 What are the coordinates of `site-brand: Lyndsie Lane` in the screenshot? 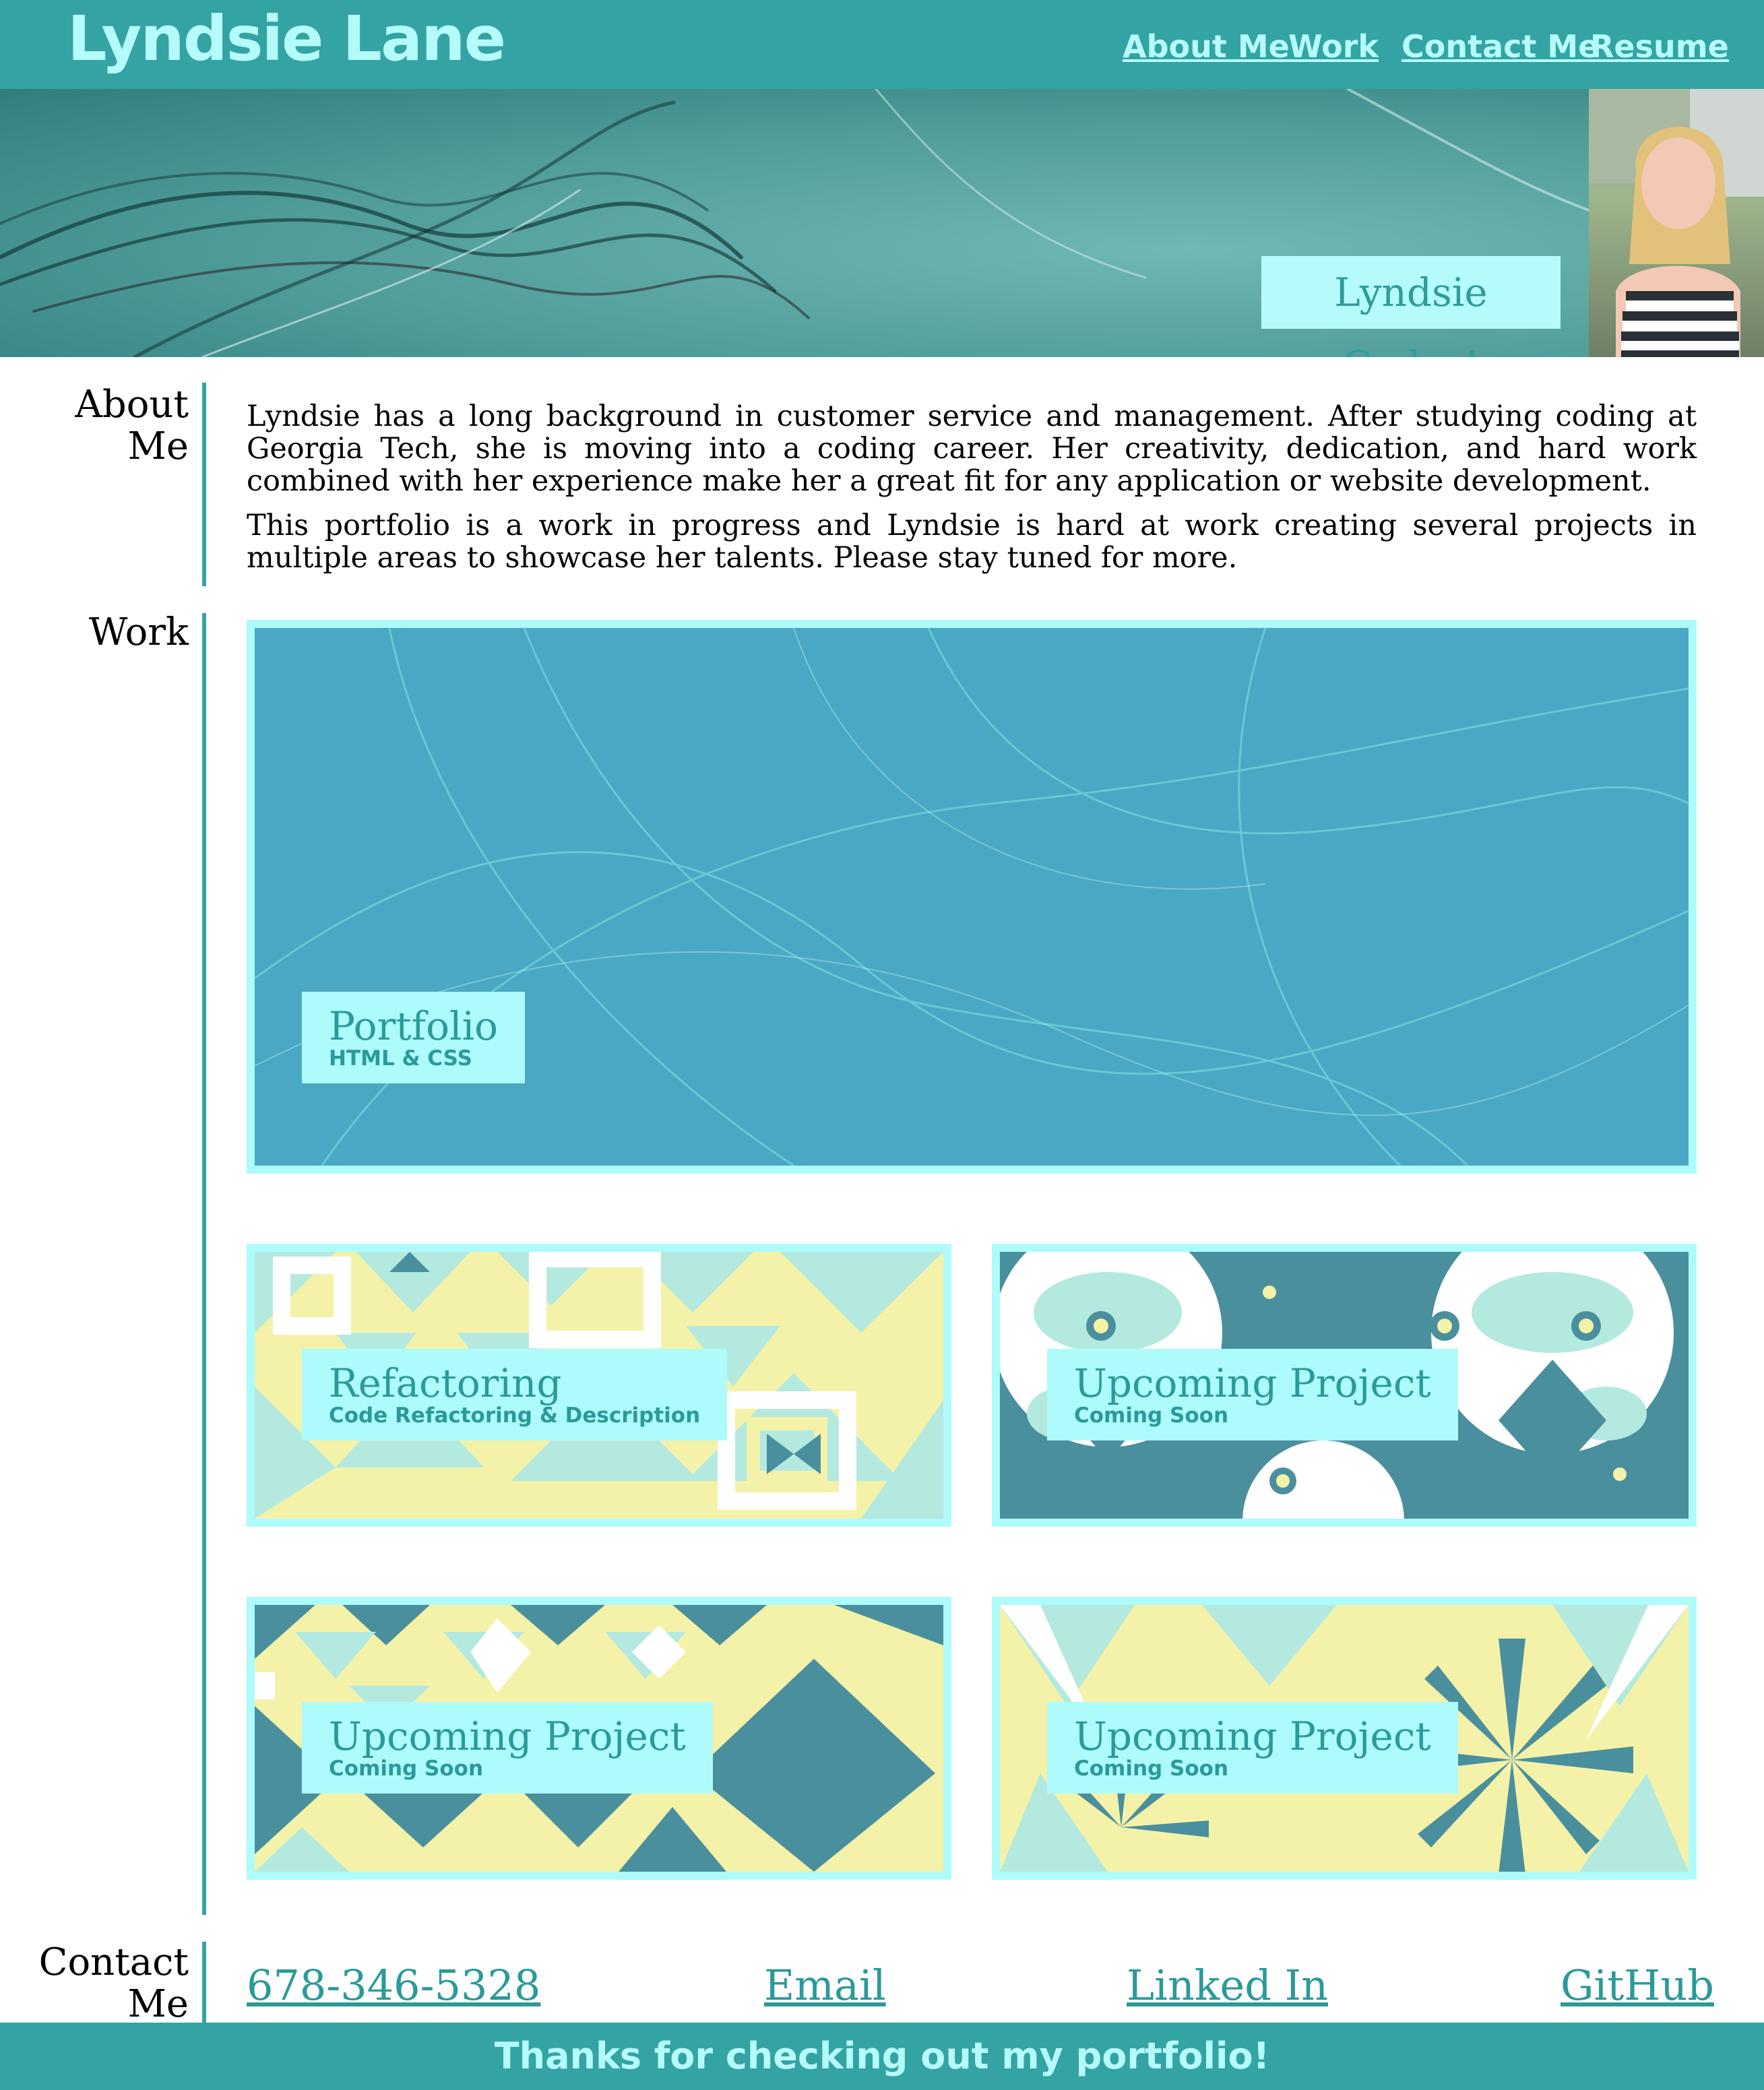 It's located at (286, 39).